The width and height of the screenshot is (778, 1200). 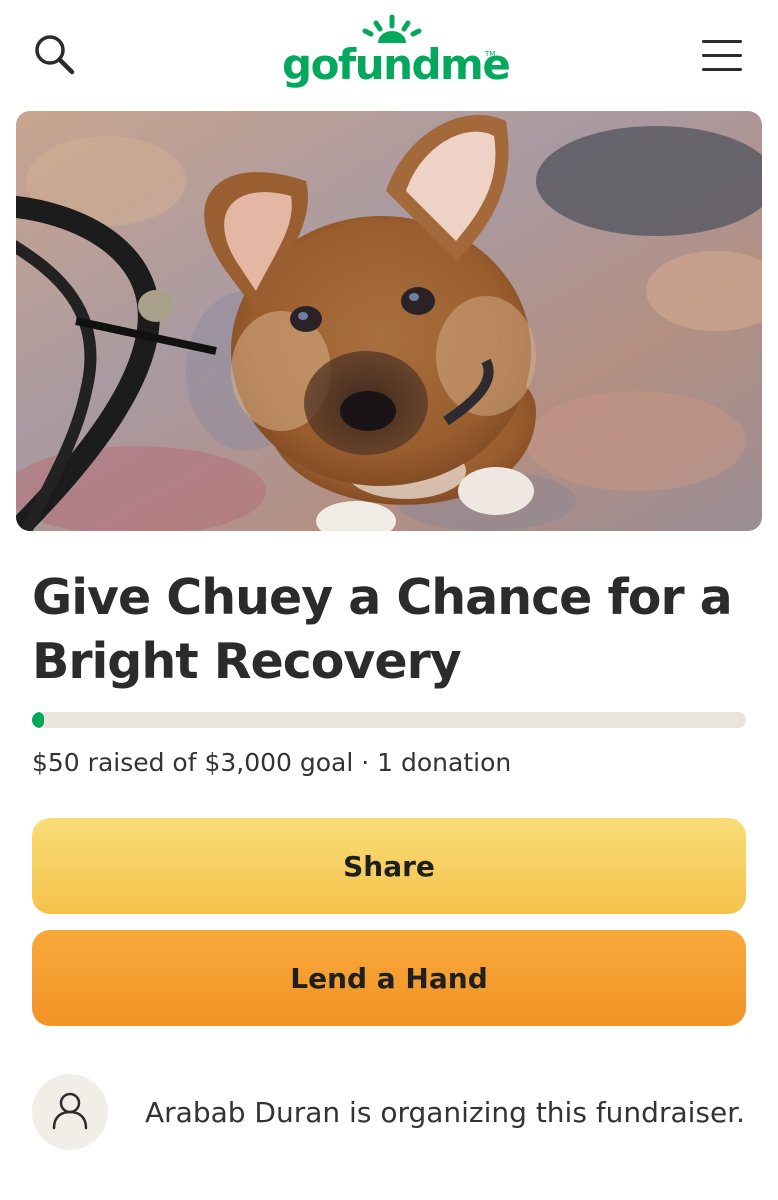 I want to click on progress-fill, so click(x=38, y=720).